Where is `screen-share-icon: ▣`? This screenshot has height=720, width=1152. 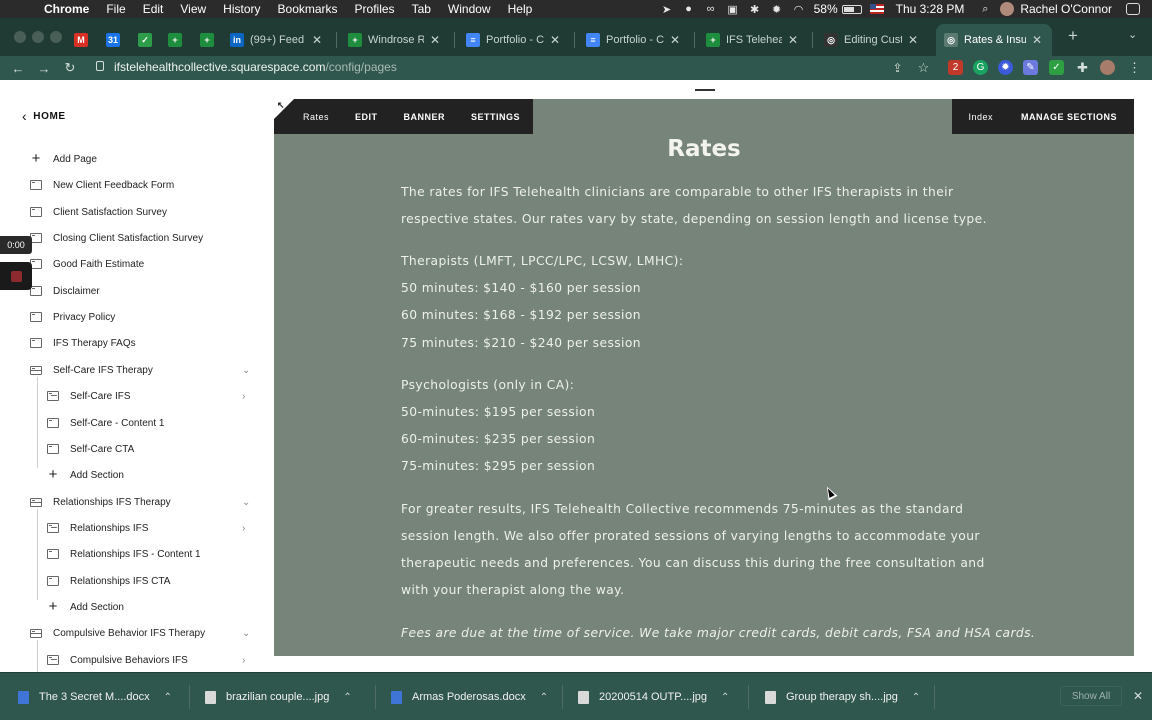
screen-share-icon: ▣ is located at coordinates (733, 9).